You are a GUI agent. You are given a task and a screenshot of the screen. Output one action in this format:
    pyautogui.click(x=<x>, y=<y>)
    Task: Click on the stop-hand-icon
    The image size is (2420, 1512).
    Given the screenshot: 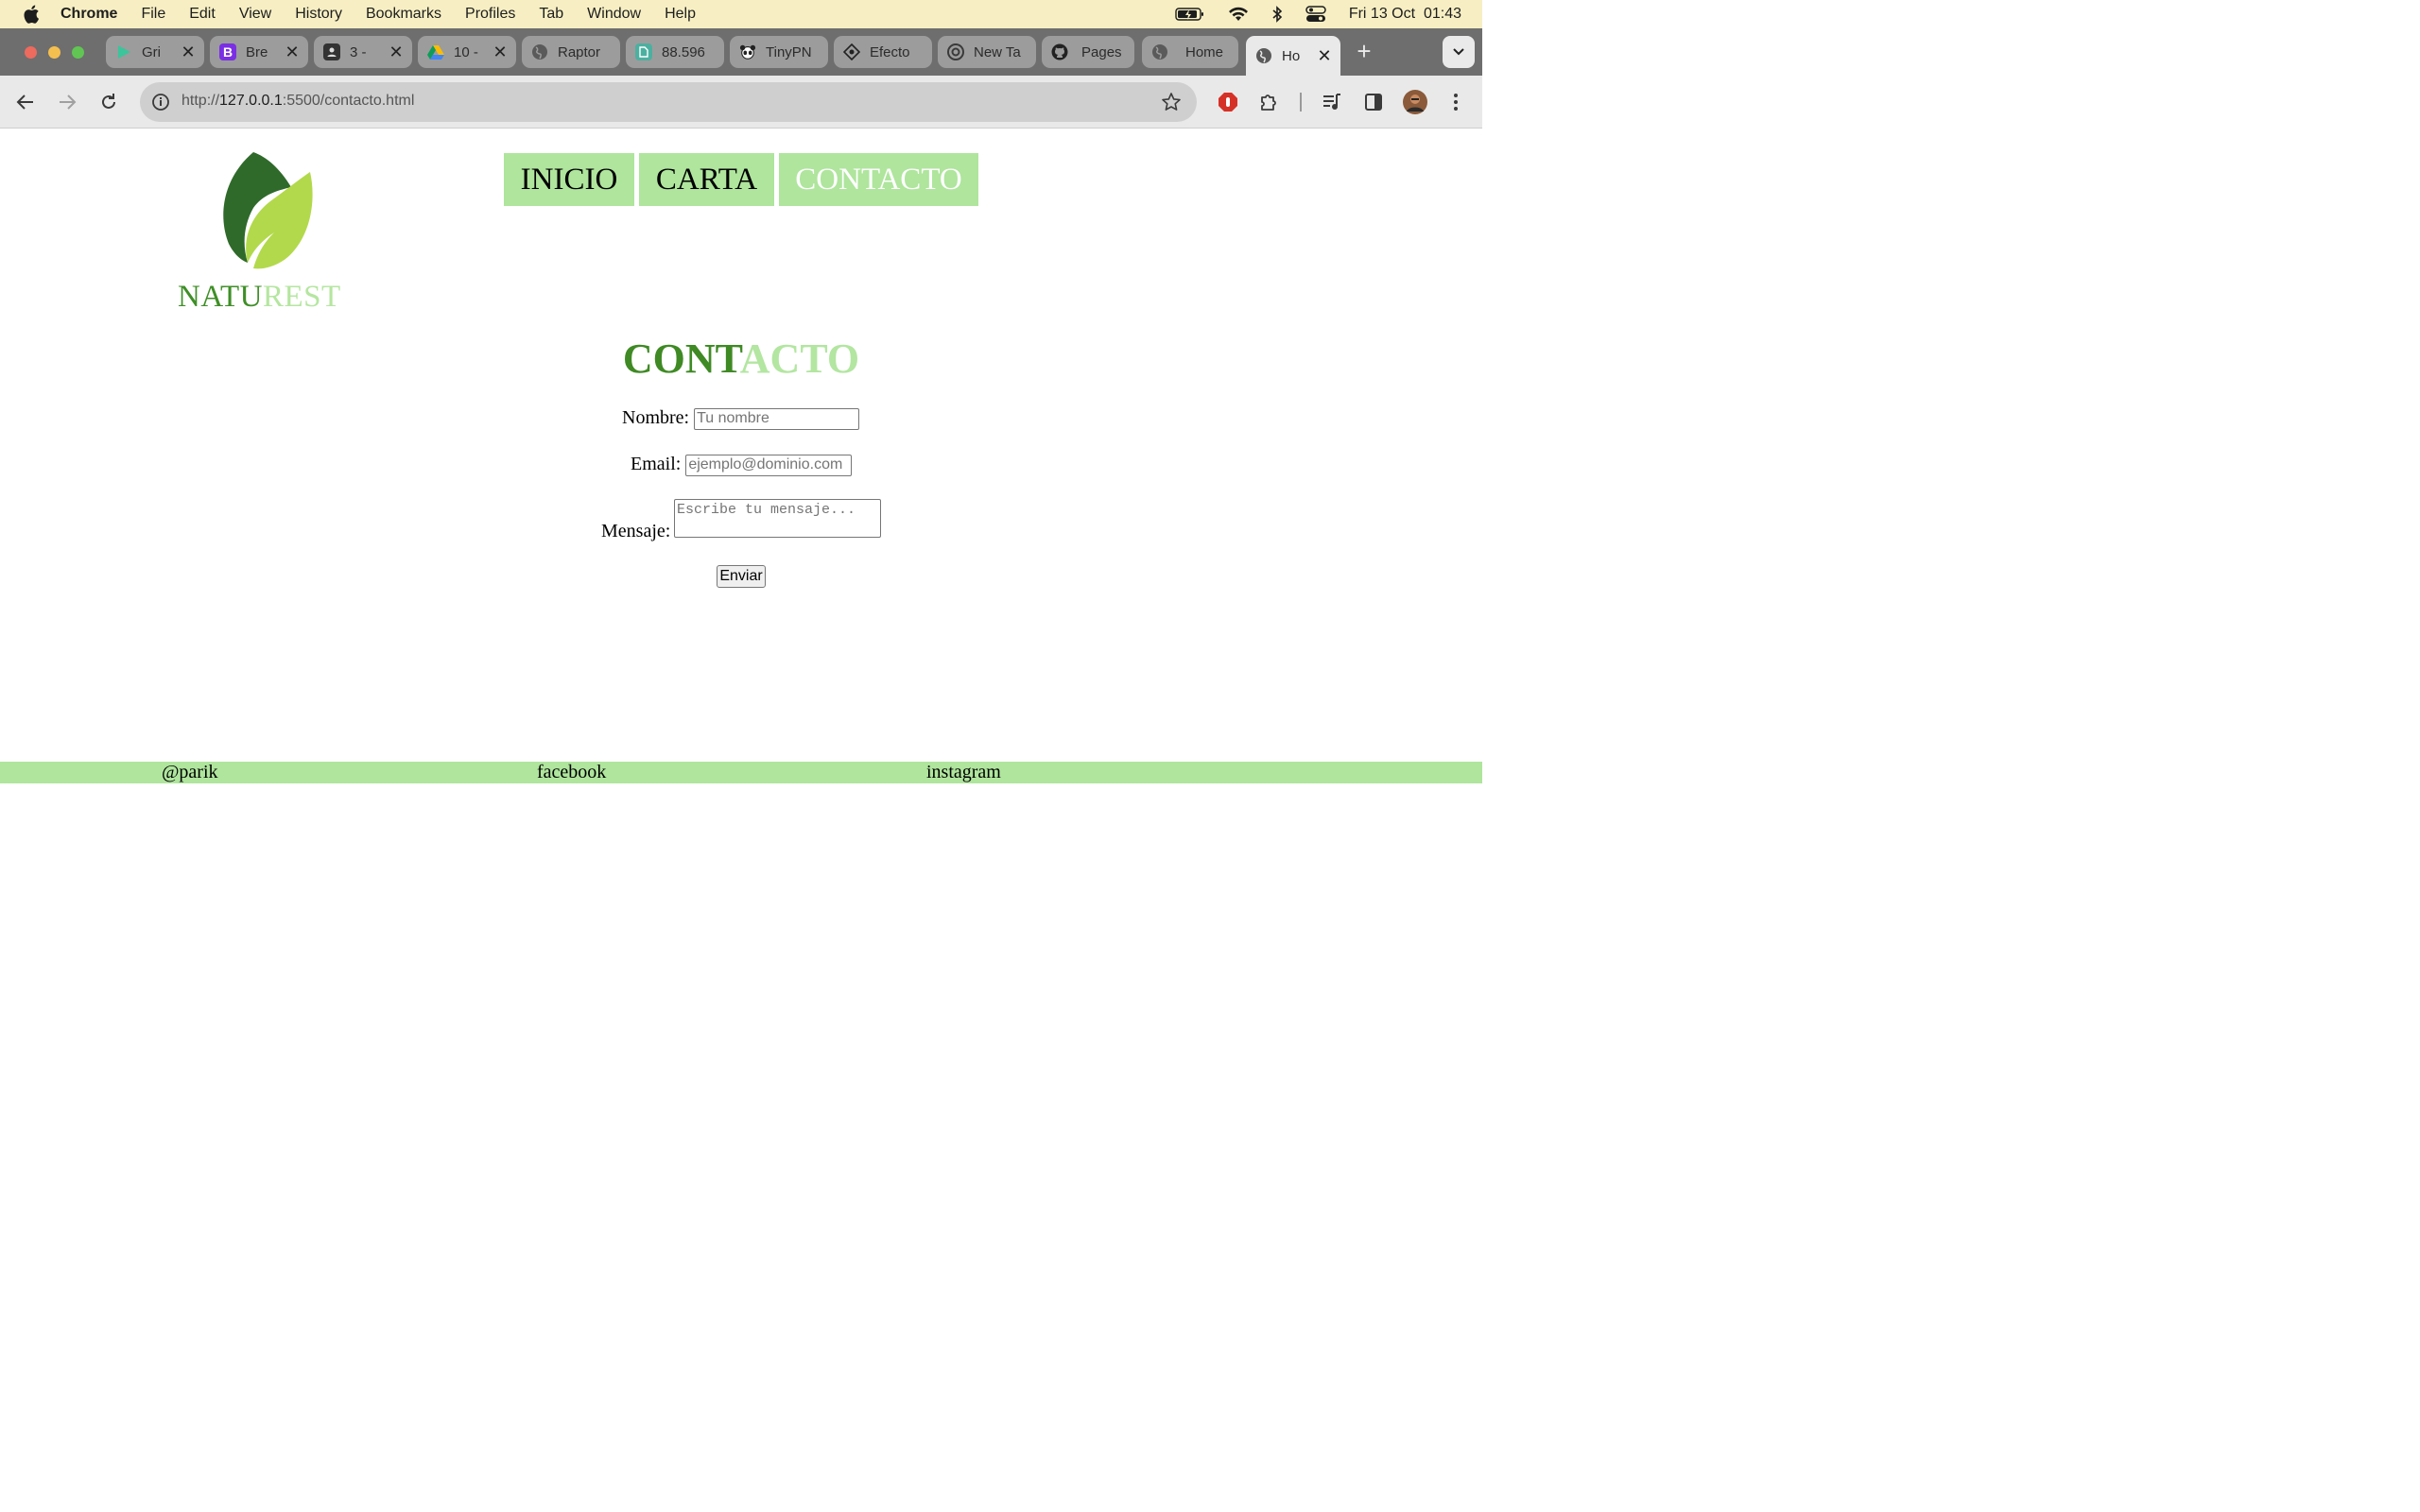 What is the action you would take?
    pyautogui.click(x=1228, y=102)
    